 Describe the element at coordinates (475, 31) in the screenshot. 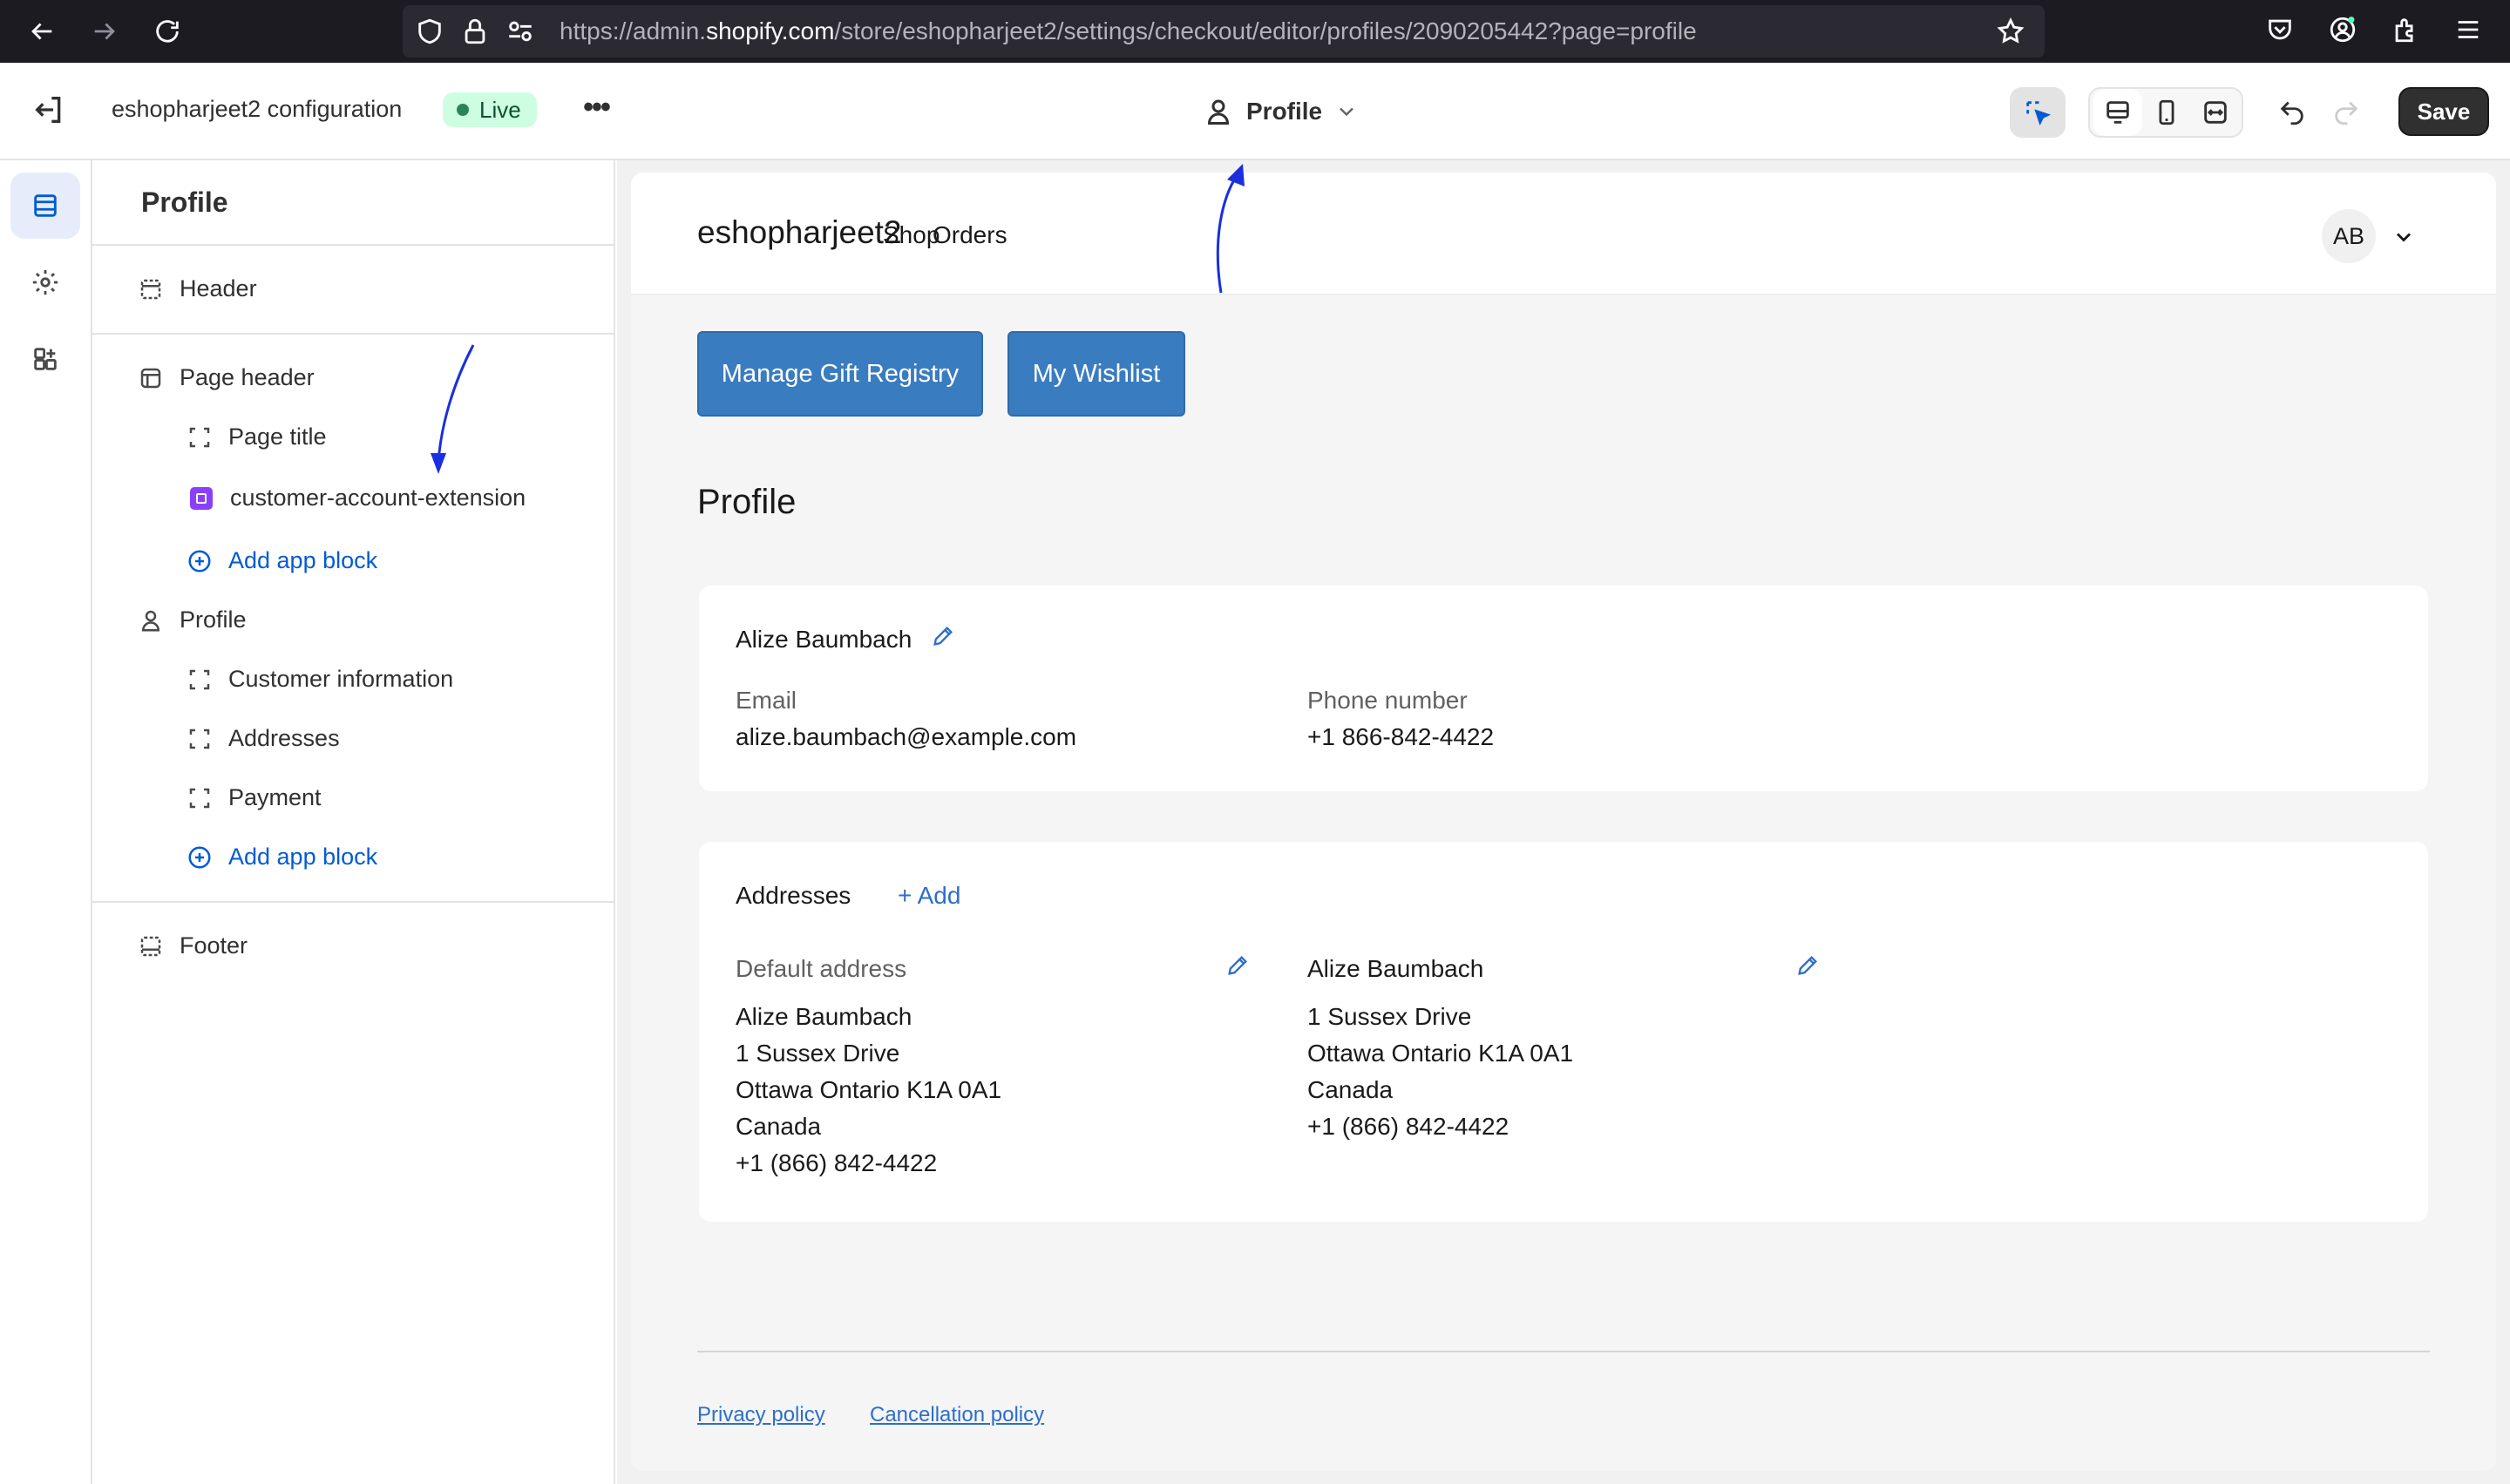

I see `lock-icon` at that location.